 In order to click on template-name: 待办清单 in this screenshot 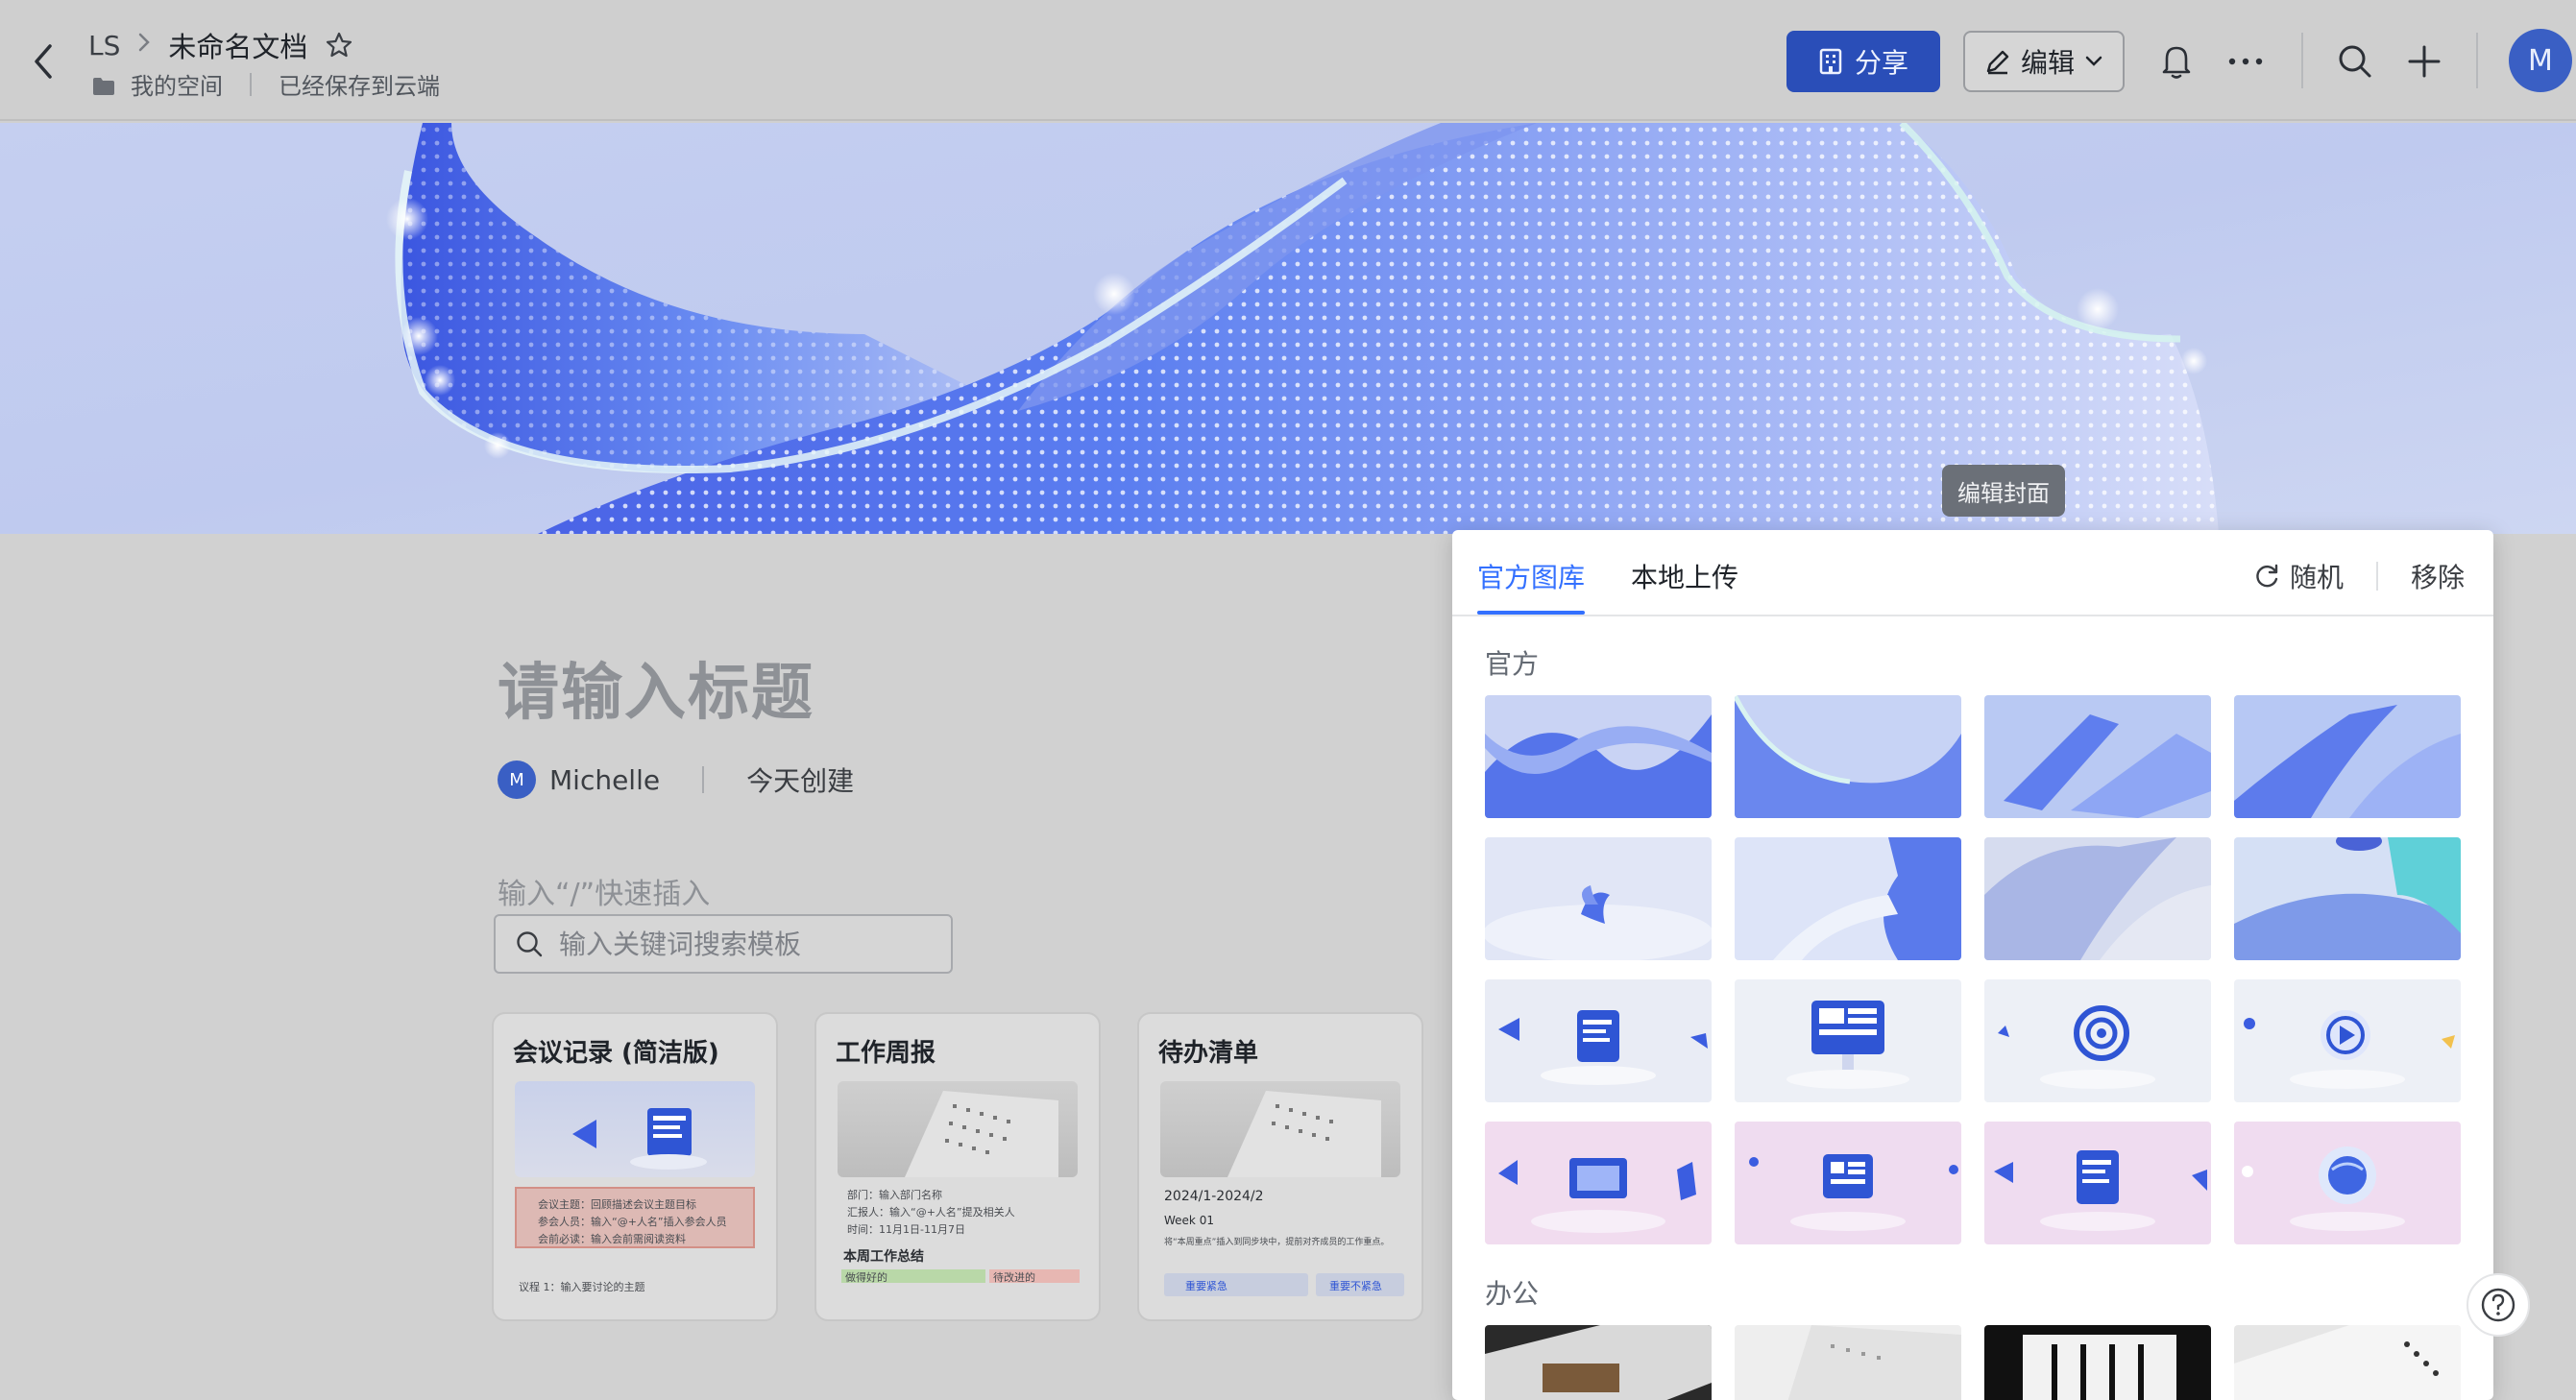, I will do `click(1208, 1053)`.